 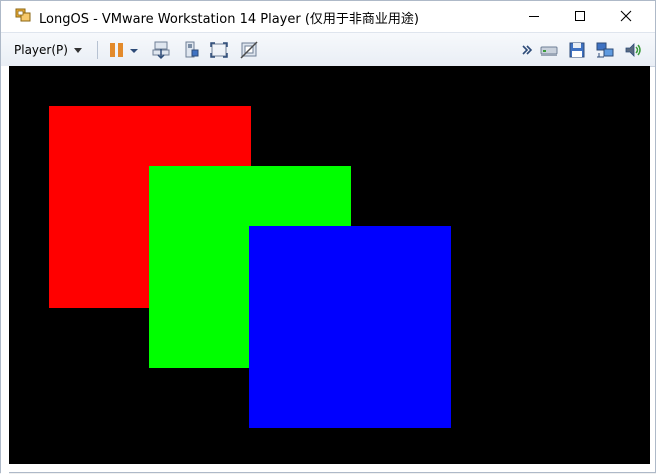 I want to click on maximize-button, so click(x=580, y=16).